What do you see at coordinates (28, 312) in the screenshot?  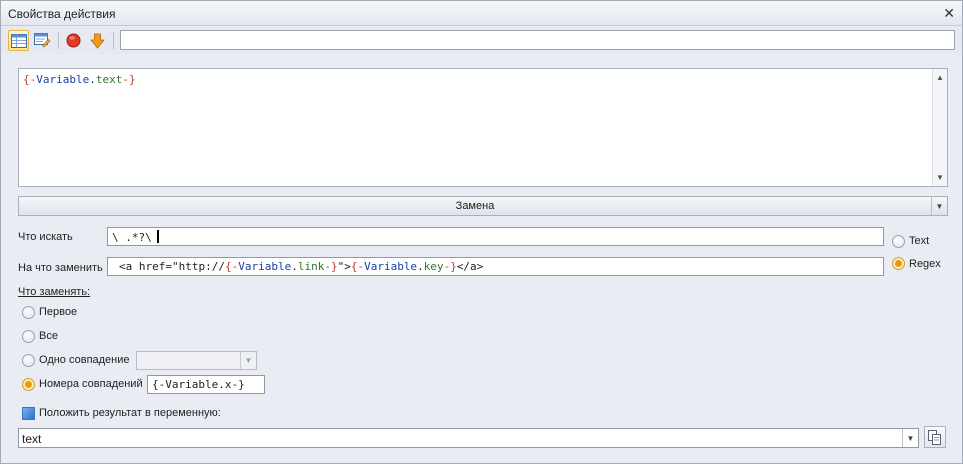 I see `replace-first-radio` at bounding box center [28, 312].